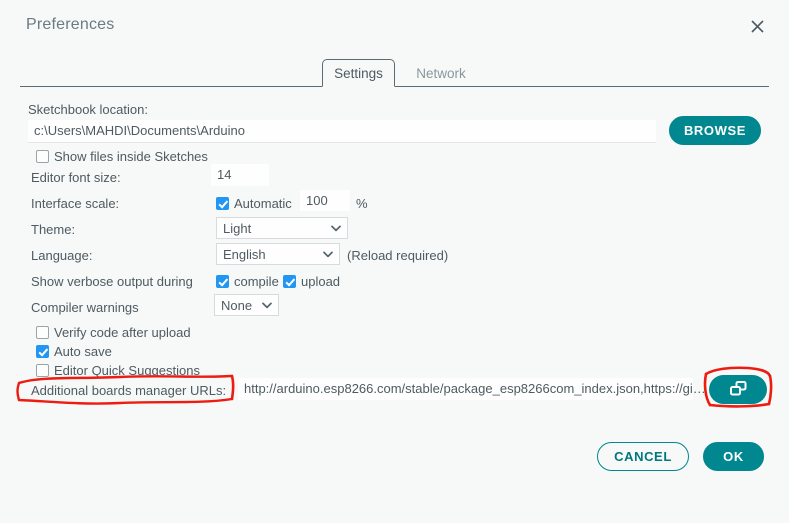 This screenshot has height=523, width=789. I want to click on interface-scale-automatic-group: Automatic, so click(254, 203).